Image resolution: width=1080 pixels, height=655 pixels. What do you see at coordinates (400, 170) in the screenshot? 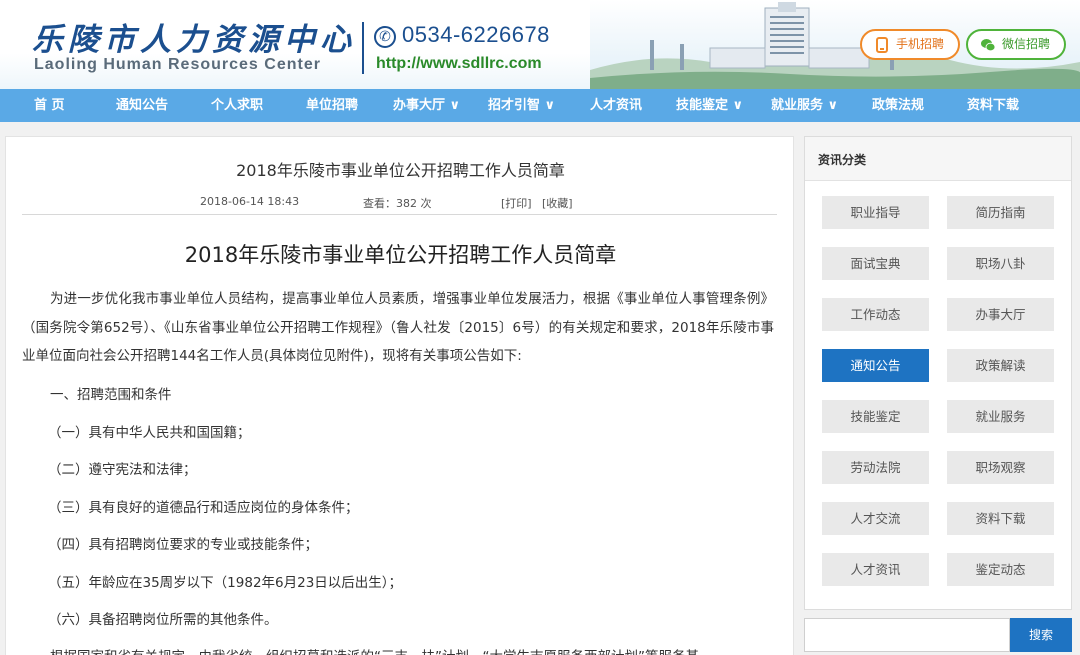
I see `article-title: 2018年乐陵市事业单位公开招聘工作人员简章` at bounding box center [400, 170].